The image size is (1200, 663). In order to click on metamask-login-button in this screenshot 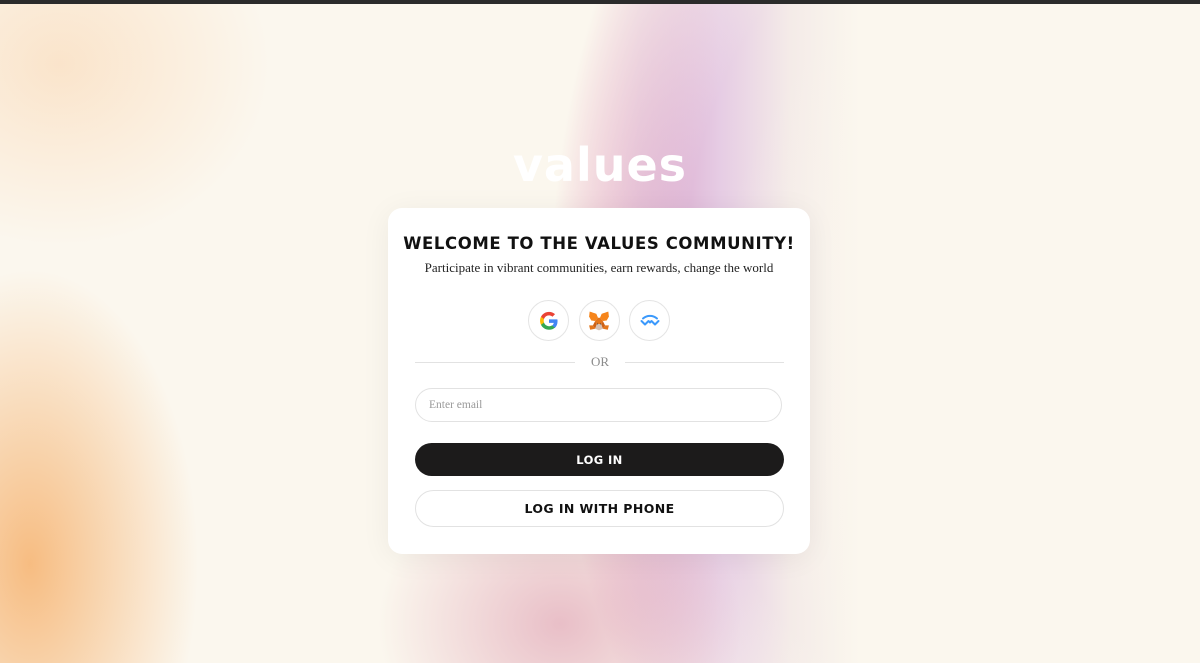, I will do `click(599, 320)`.